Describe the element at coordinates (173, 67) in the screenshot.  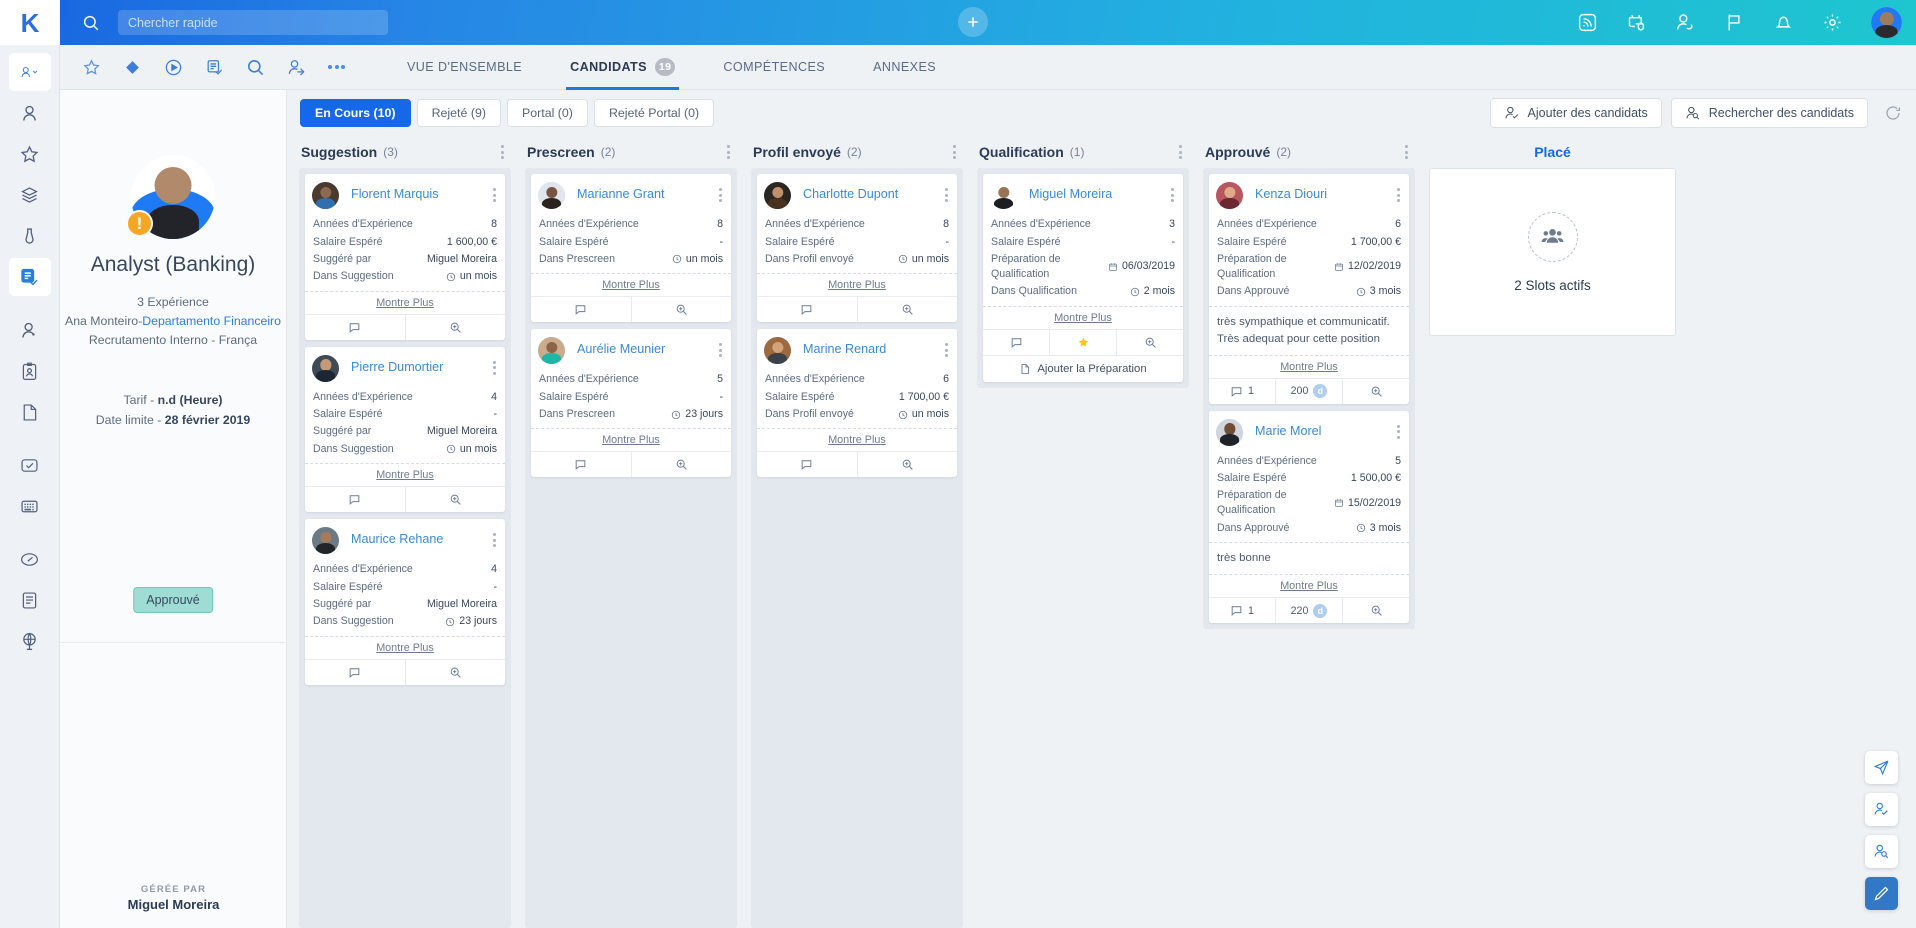
I see `play-circle-icon` at that location.